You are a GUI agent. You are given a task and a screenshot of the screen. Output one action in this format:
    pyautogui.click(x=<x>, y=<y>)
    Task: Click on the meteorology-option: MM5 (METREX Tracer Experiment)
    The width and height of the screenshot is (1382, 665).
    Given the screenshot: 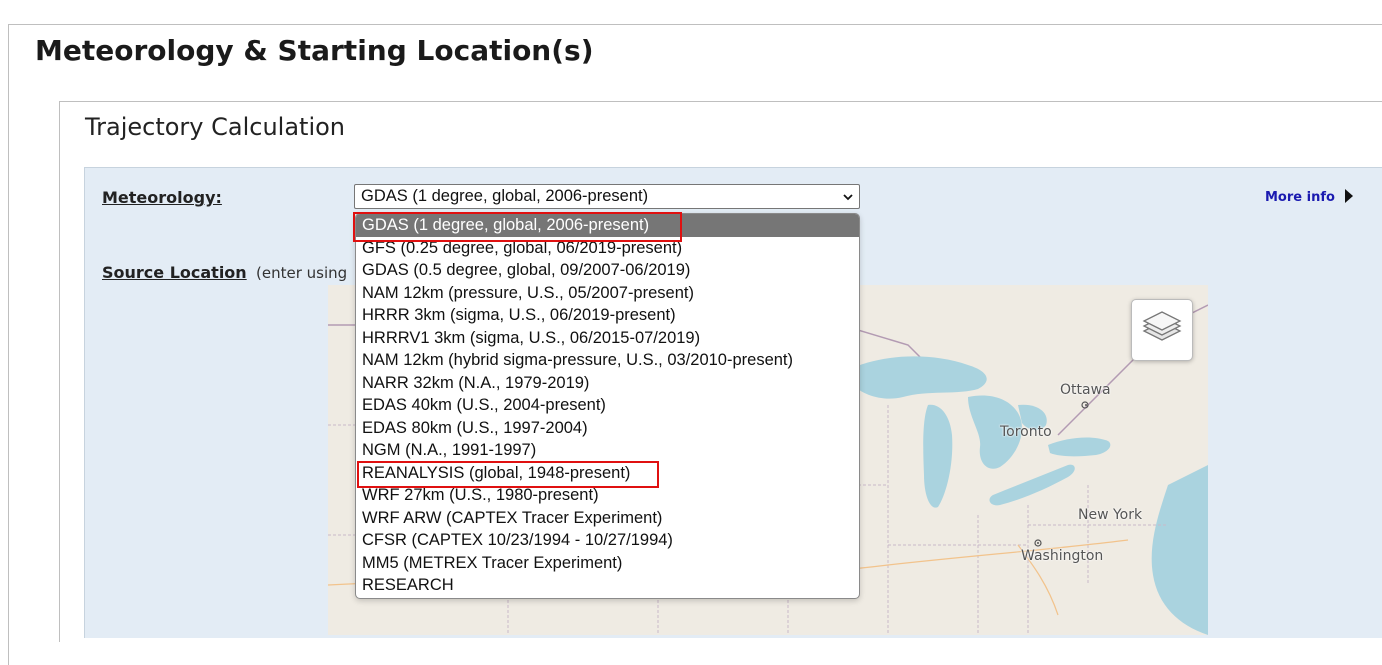 What is the action you would take?
    pyautogui.click(x=607, y=563)
    